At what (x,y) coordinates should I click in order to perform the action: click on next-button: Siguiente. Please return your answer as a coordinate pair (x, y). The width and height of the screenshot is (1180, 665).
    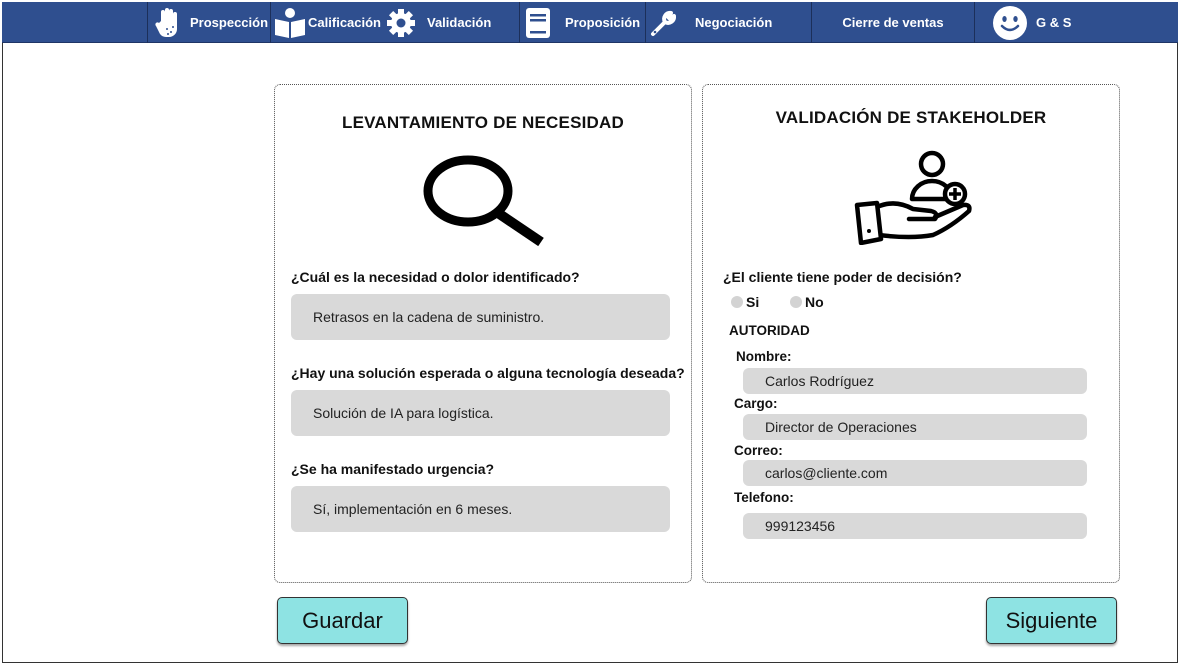
    Looking at the image, I should click on (1051, 620).